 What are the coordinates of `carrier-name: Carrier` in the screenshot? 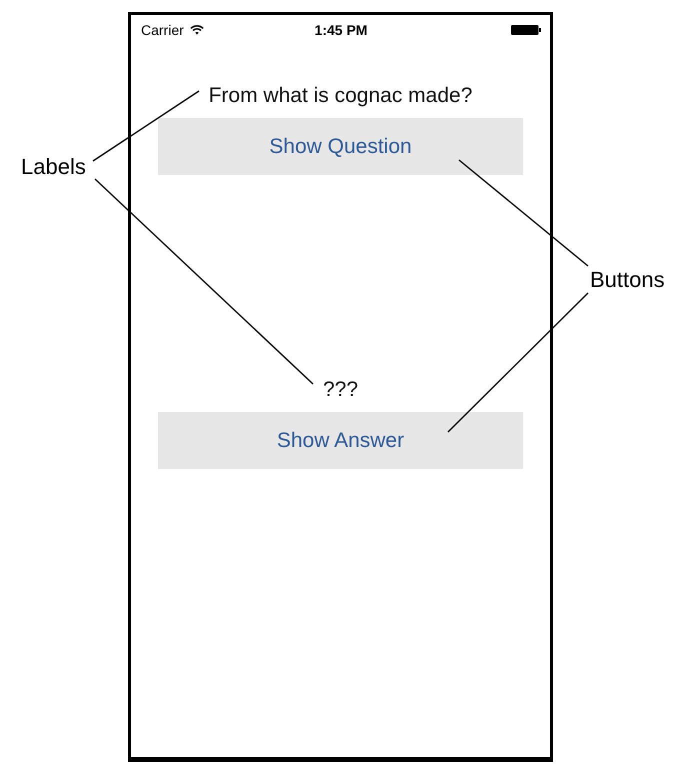 It's located at (162, 30).